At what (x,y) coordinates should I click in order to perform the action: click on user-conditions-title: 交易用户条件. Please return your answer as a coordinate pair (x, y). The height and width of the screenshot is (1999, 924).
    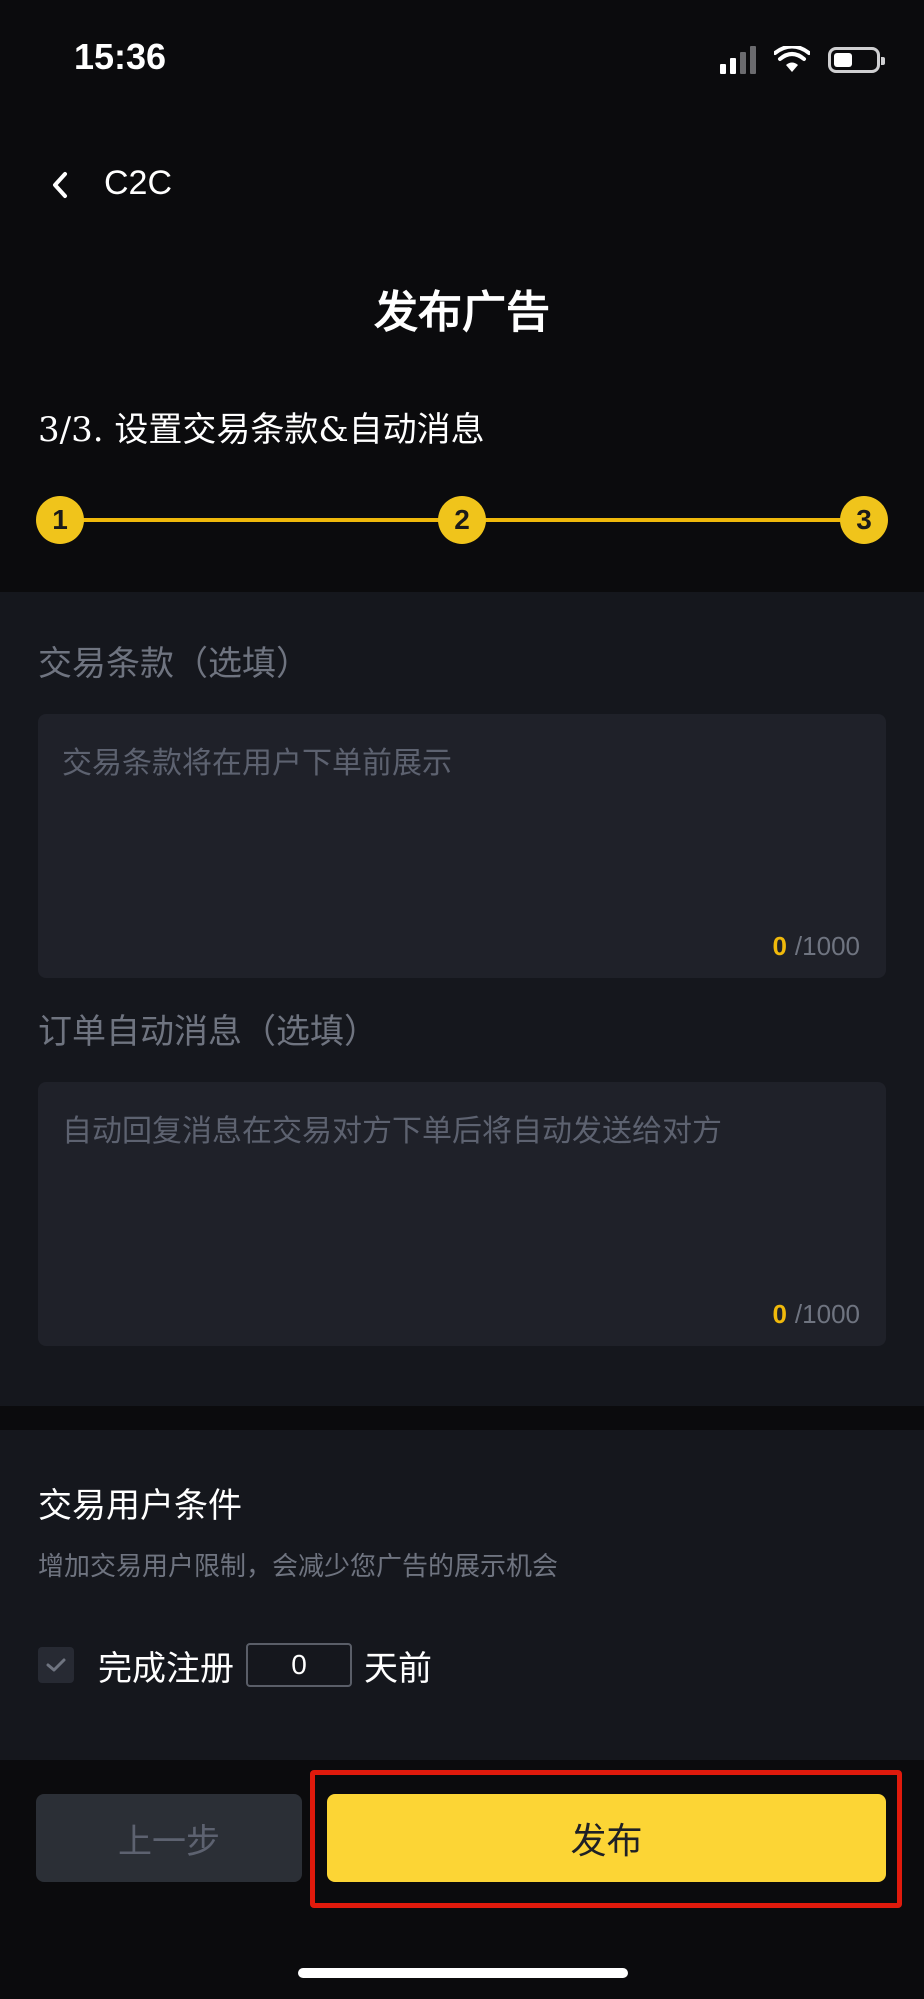
    Looking at the image, I should click on (140, 1506).